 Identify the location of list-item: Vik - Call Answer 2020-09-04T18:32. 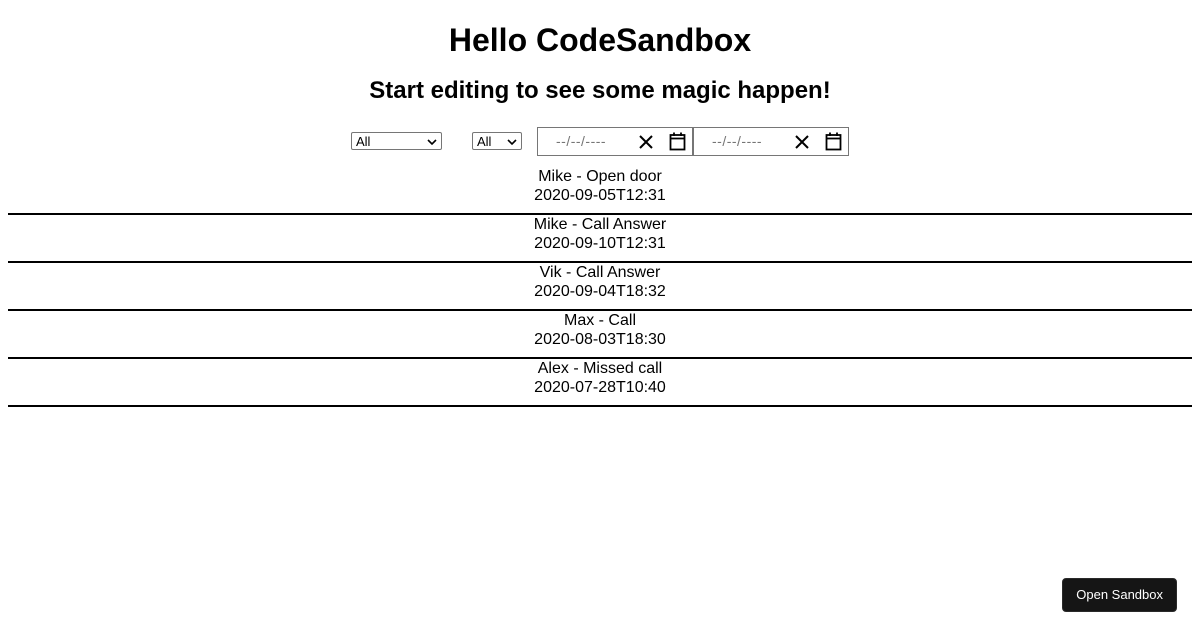
(600, 287).